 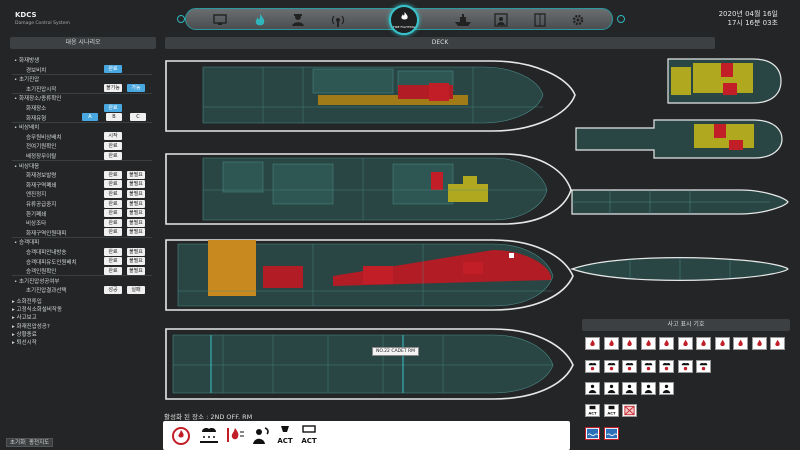 What do you see at coordinates (209, 435) in the screenshot?
I see `cloud-spray-icon` at bounding box center [209, 435].